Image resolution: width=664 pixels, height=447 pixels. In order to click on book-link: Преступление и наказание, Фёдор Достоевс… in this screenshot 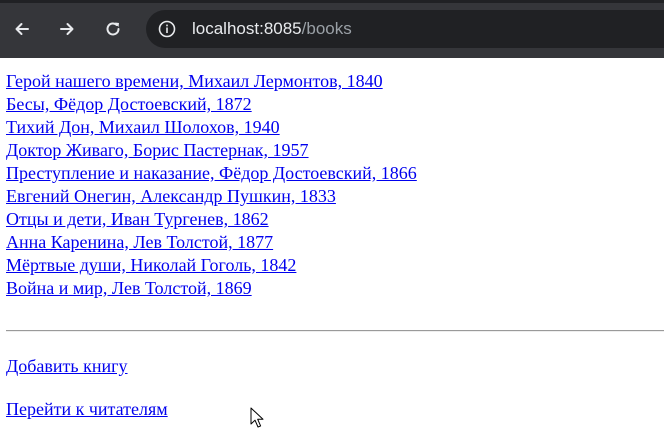, I will do `click(211, 173)`.